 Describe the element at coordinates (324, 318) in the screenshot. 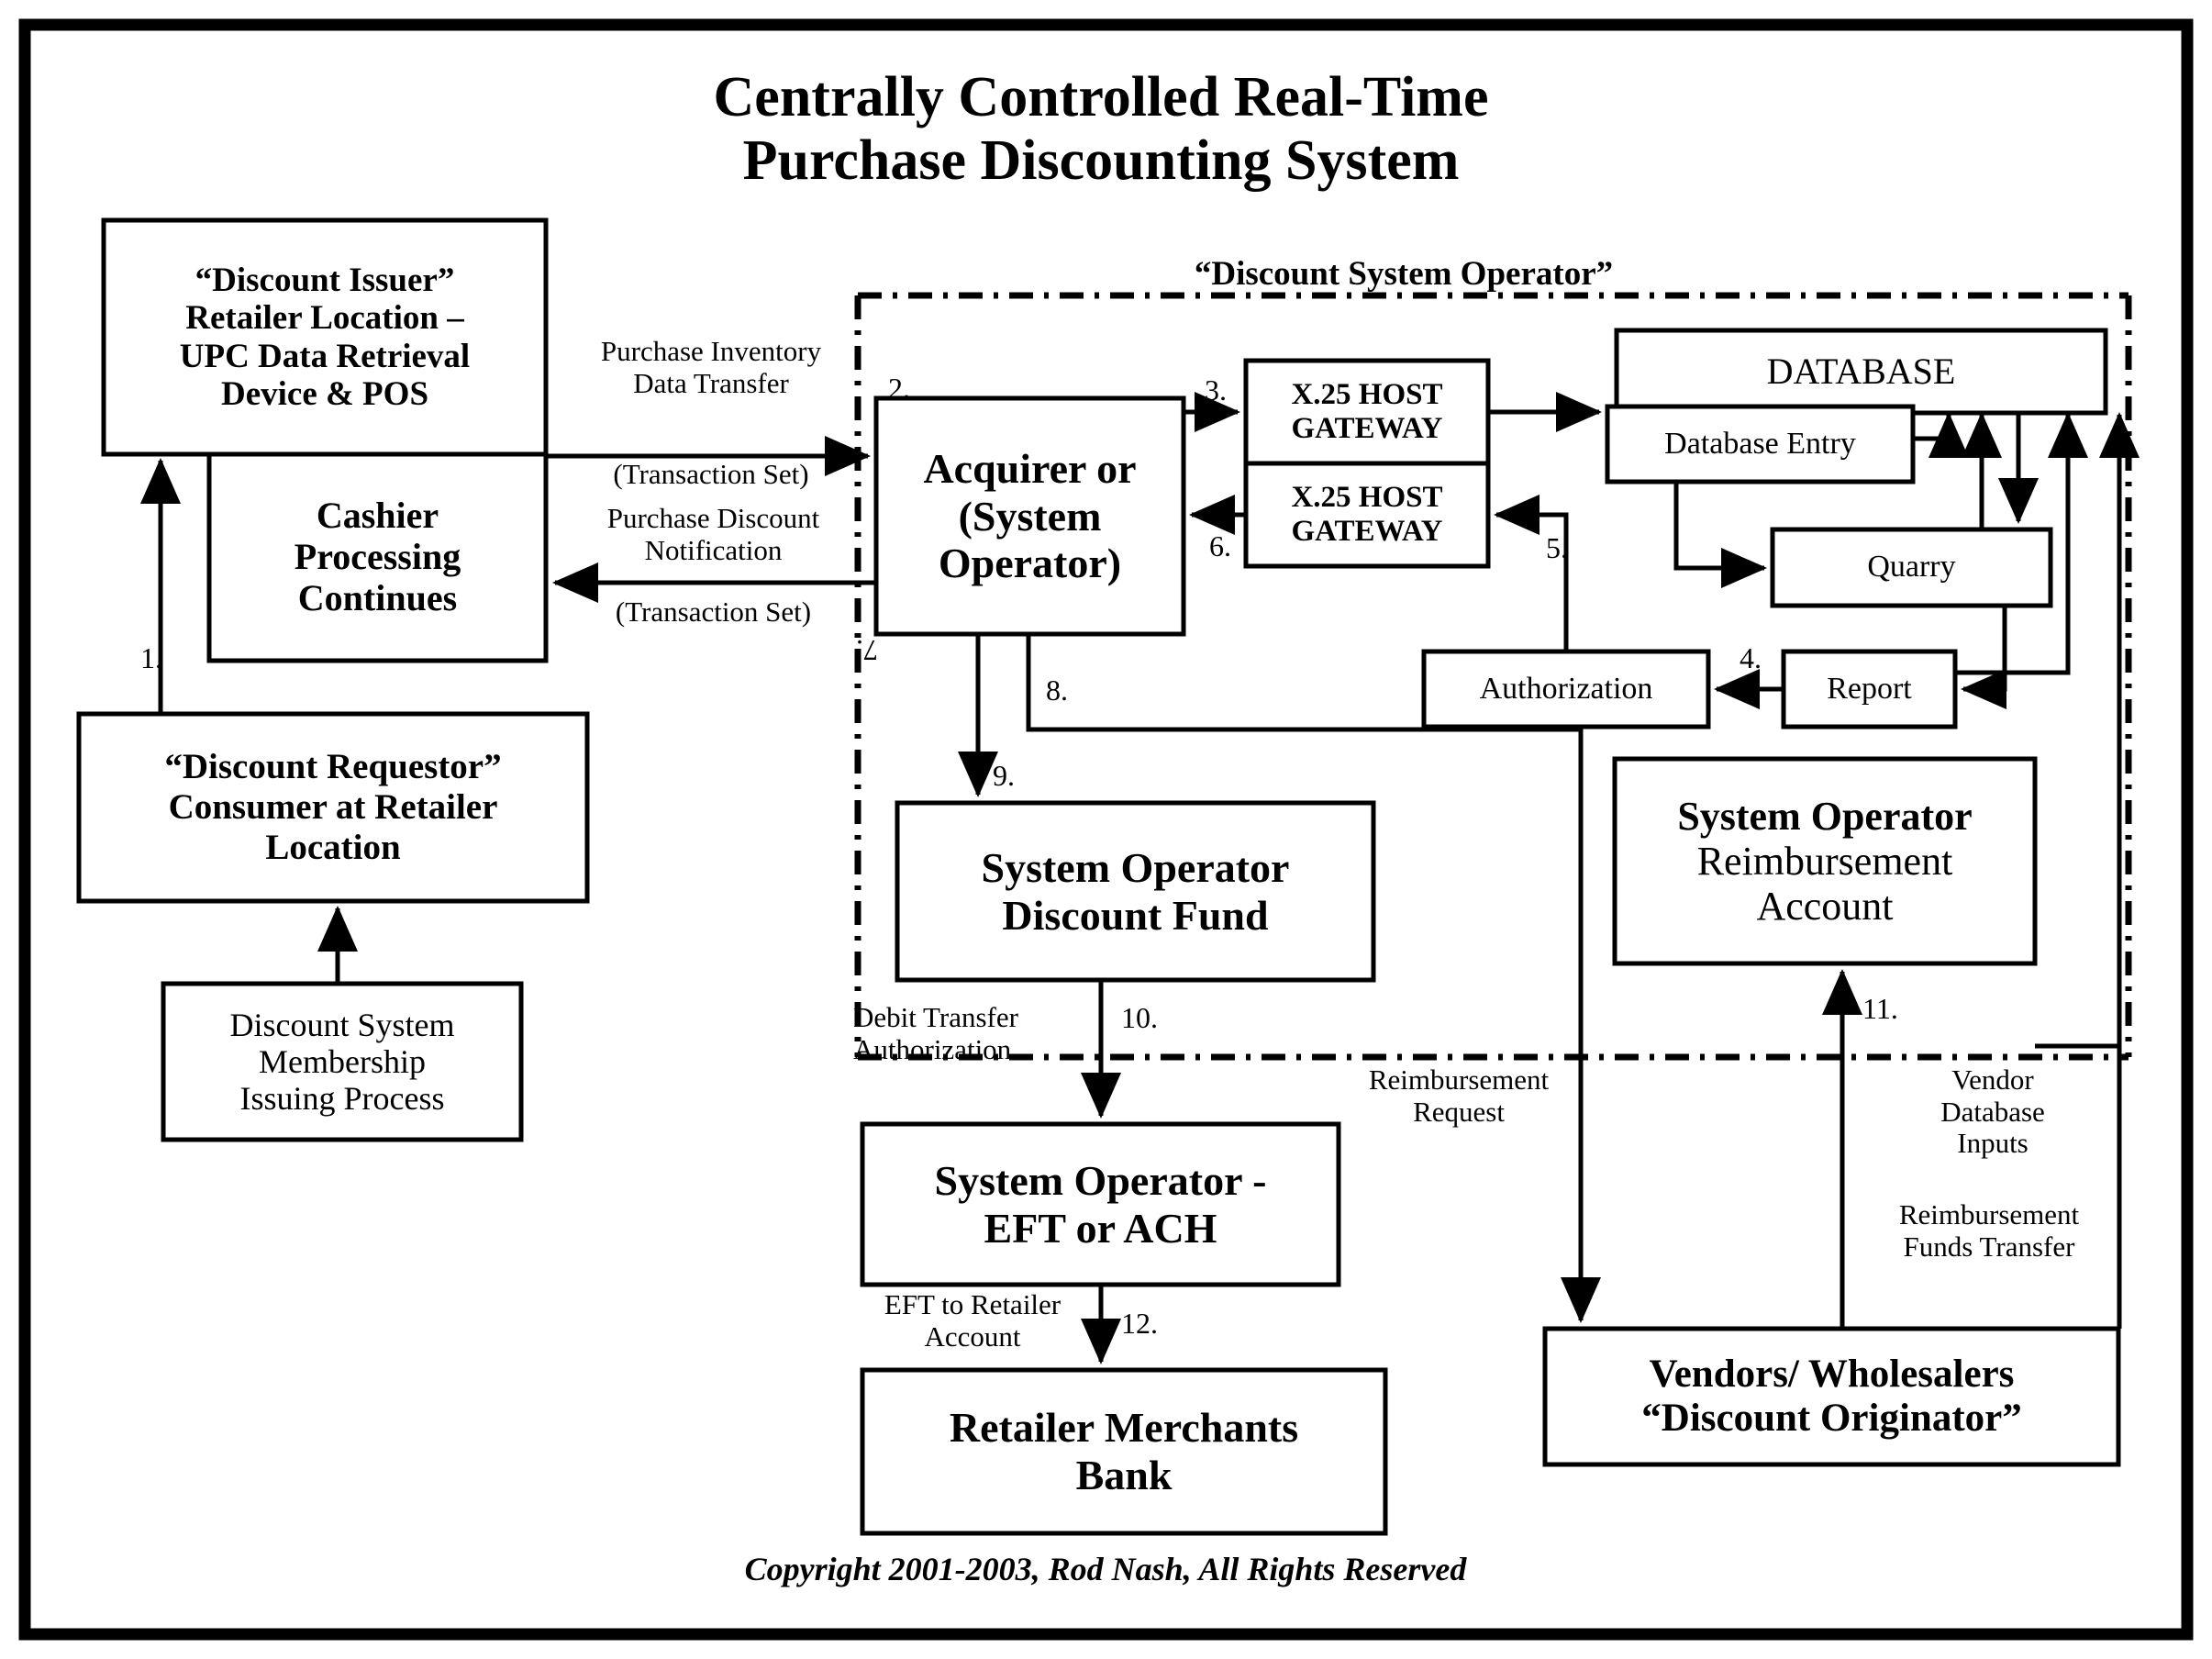

I see `discount-issuer-line2: Retailer Location –` at that location.